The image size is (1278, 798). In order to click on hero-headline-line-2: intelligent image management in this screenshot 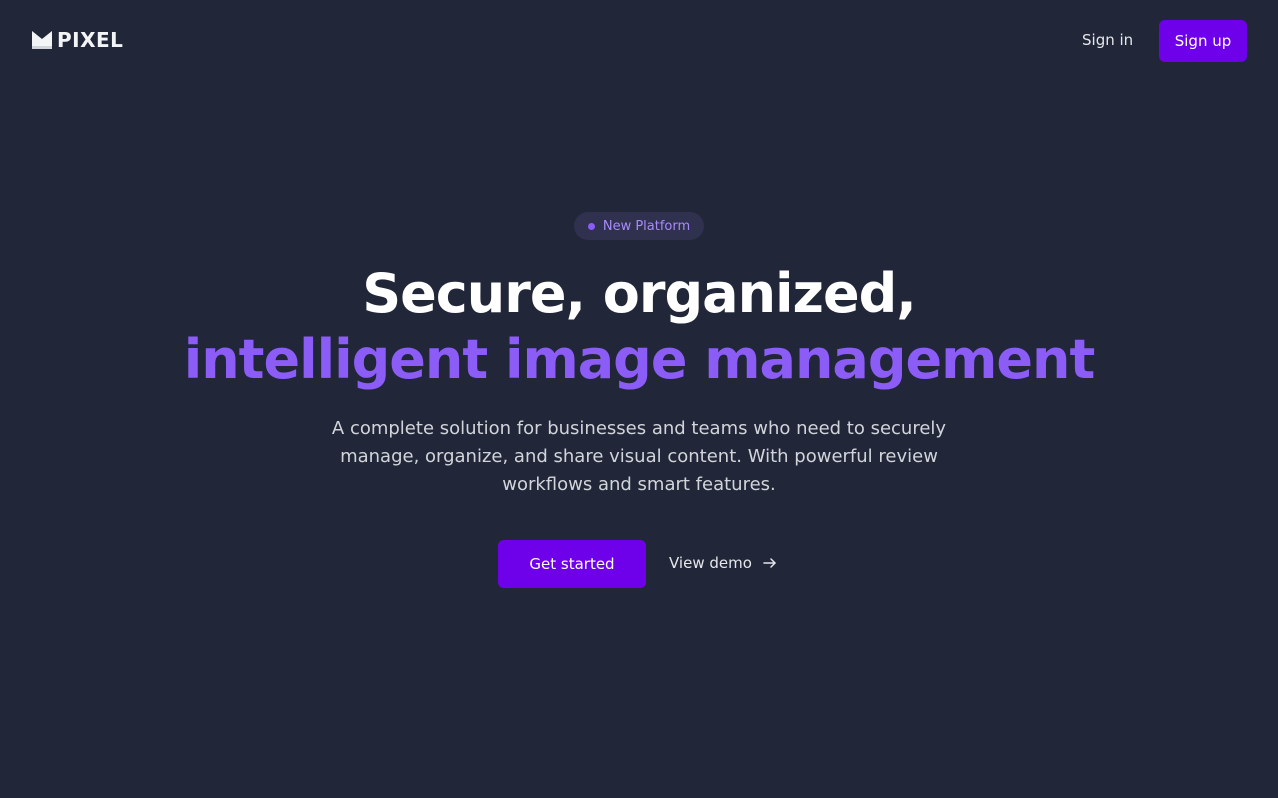, I will do `click(639, 359)`.